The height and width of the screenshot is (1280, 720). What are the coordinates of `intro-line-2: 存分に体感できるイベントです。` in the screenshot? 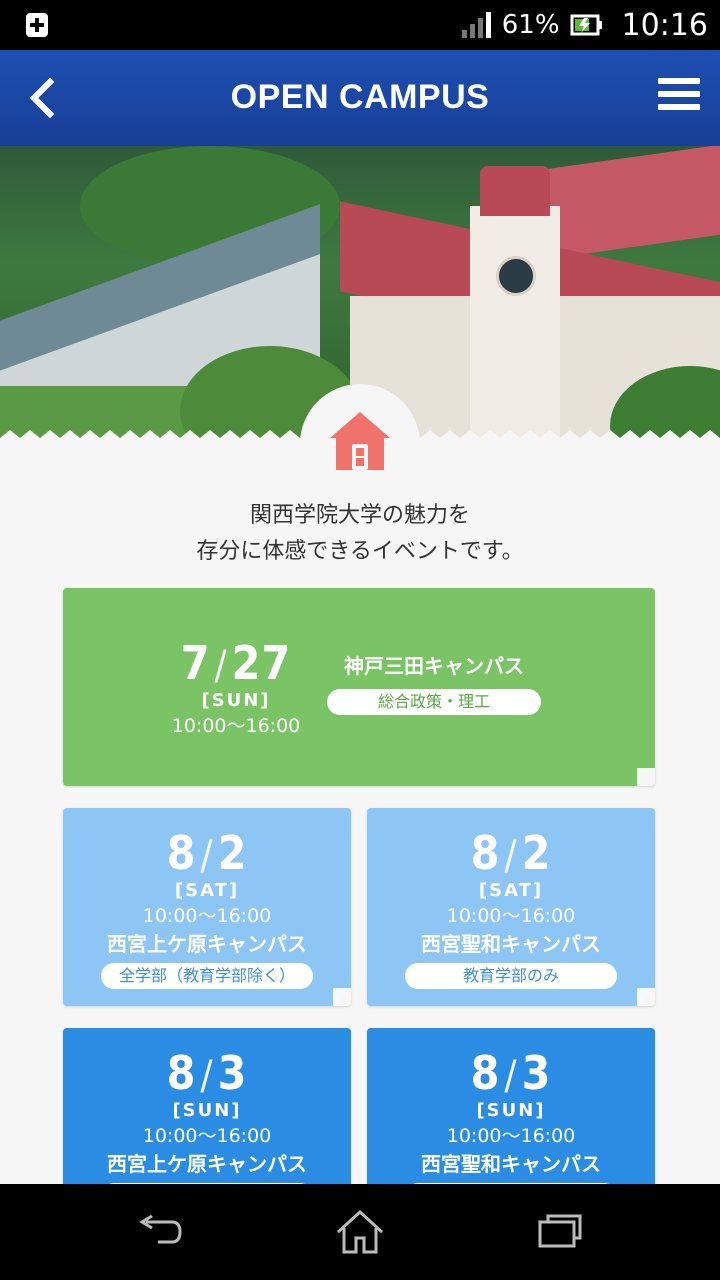 It's located at (360, 551).